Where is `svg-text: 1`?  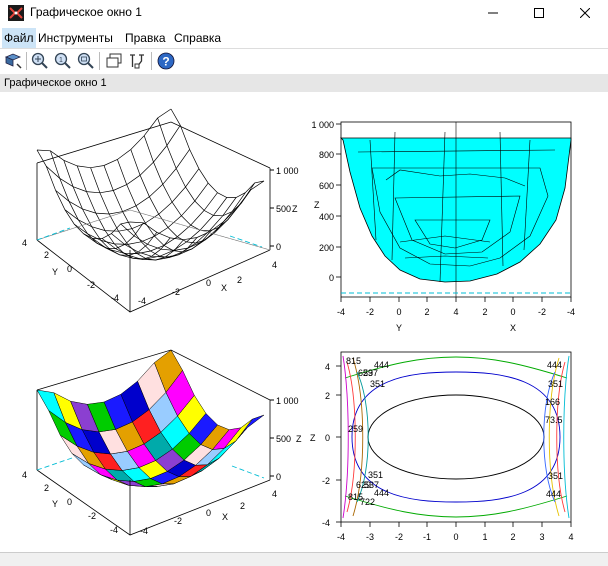 svg-text: 1 is located at coordinates (61, 60).